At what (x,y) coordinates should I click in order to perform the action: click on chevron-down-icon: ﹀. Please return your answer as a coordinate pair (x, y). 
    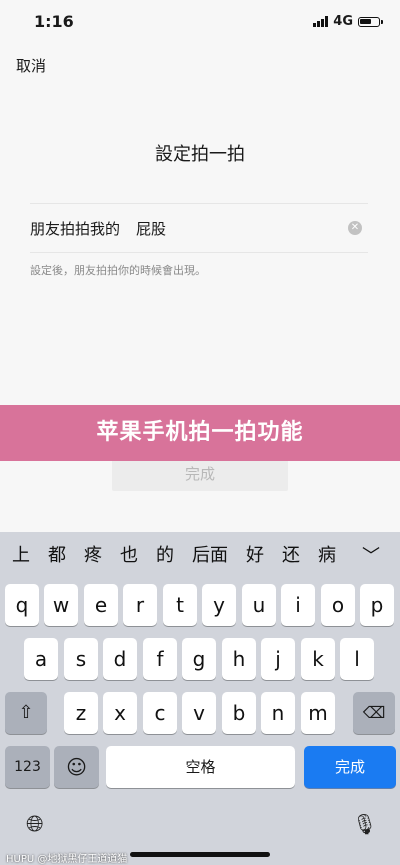
    Looking at the image, I should click on (371, 555).